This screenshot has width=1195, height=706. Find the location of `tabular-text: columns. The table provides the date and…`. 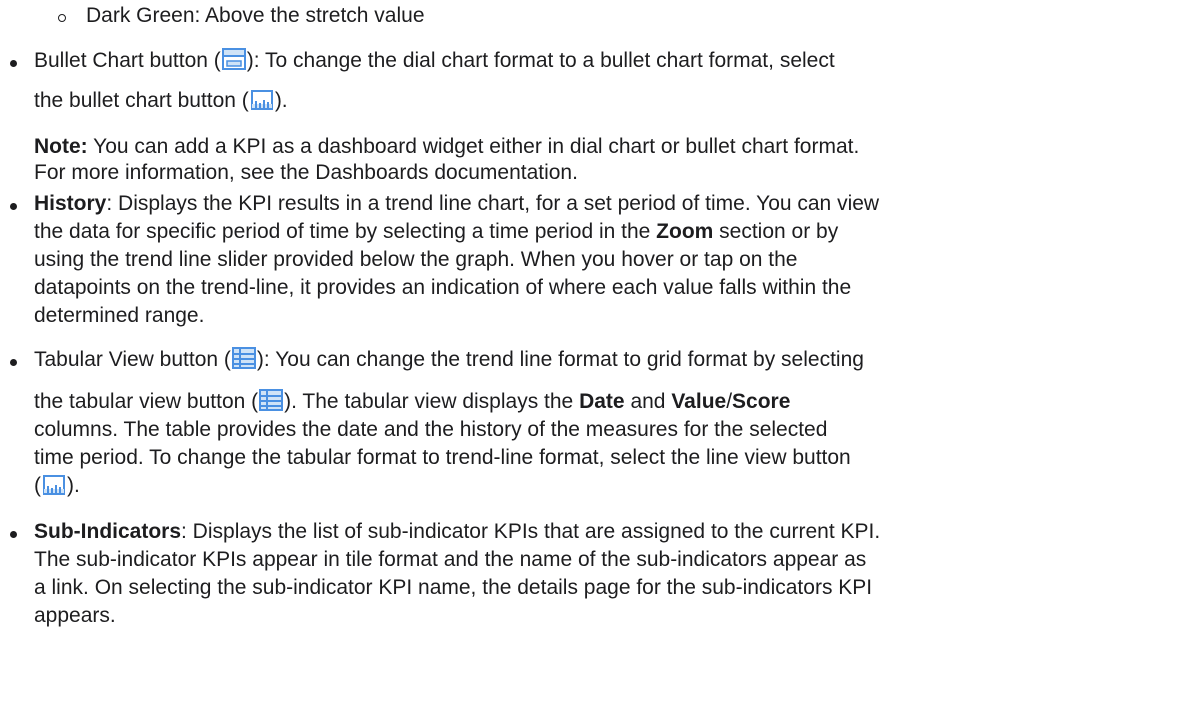

tabular-text: columns. The table provides the date and… is located at coordinates (431, 429).